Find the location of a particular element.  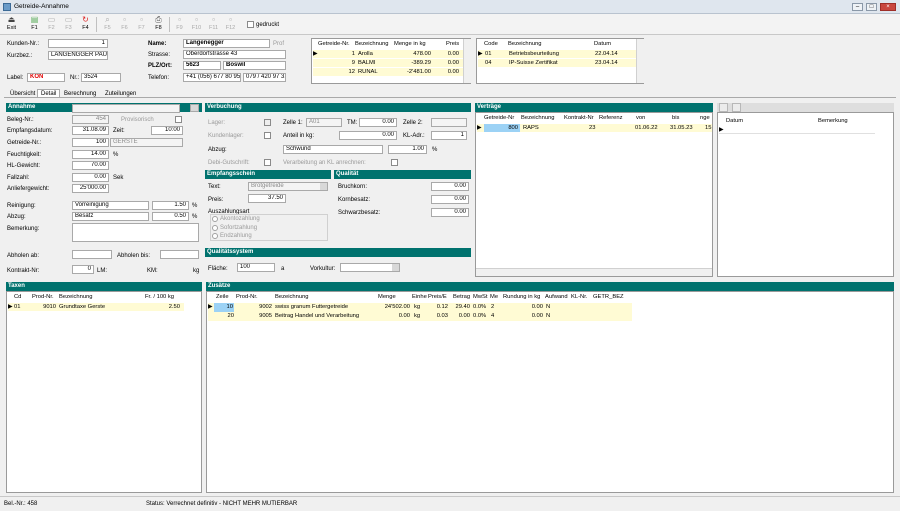

table-row: ▶ 01 9010 Grundtaxe Gerste 2.50 is located at coordinates (96, 307).